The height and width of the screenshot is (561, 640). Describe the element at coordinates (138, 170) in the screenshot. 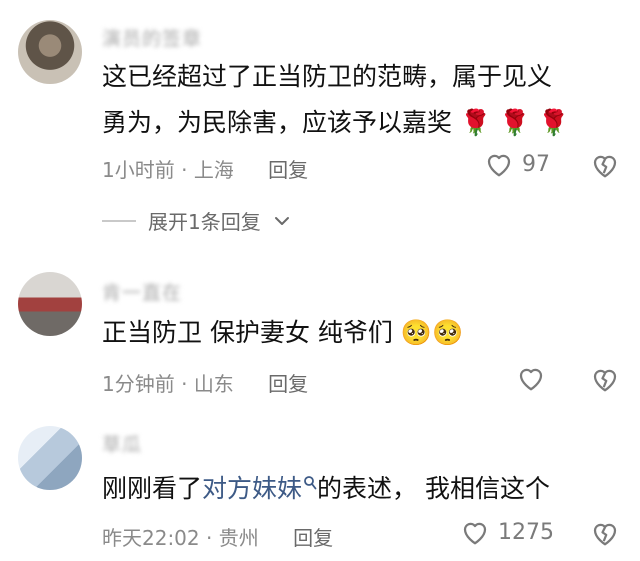

I see `comment-time: 1小时前` at that location.